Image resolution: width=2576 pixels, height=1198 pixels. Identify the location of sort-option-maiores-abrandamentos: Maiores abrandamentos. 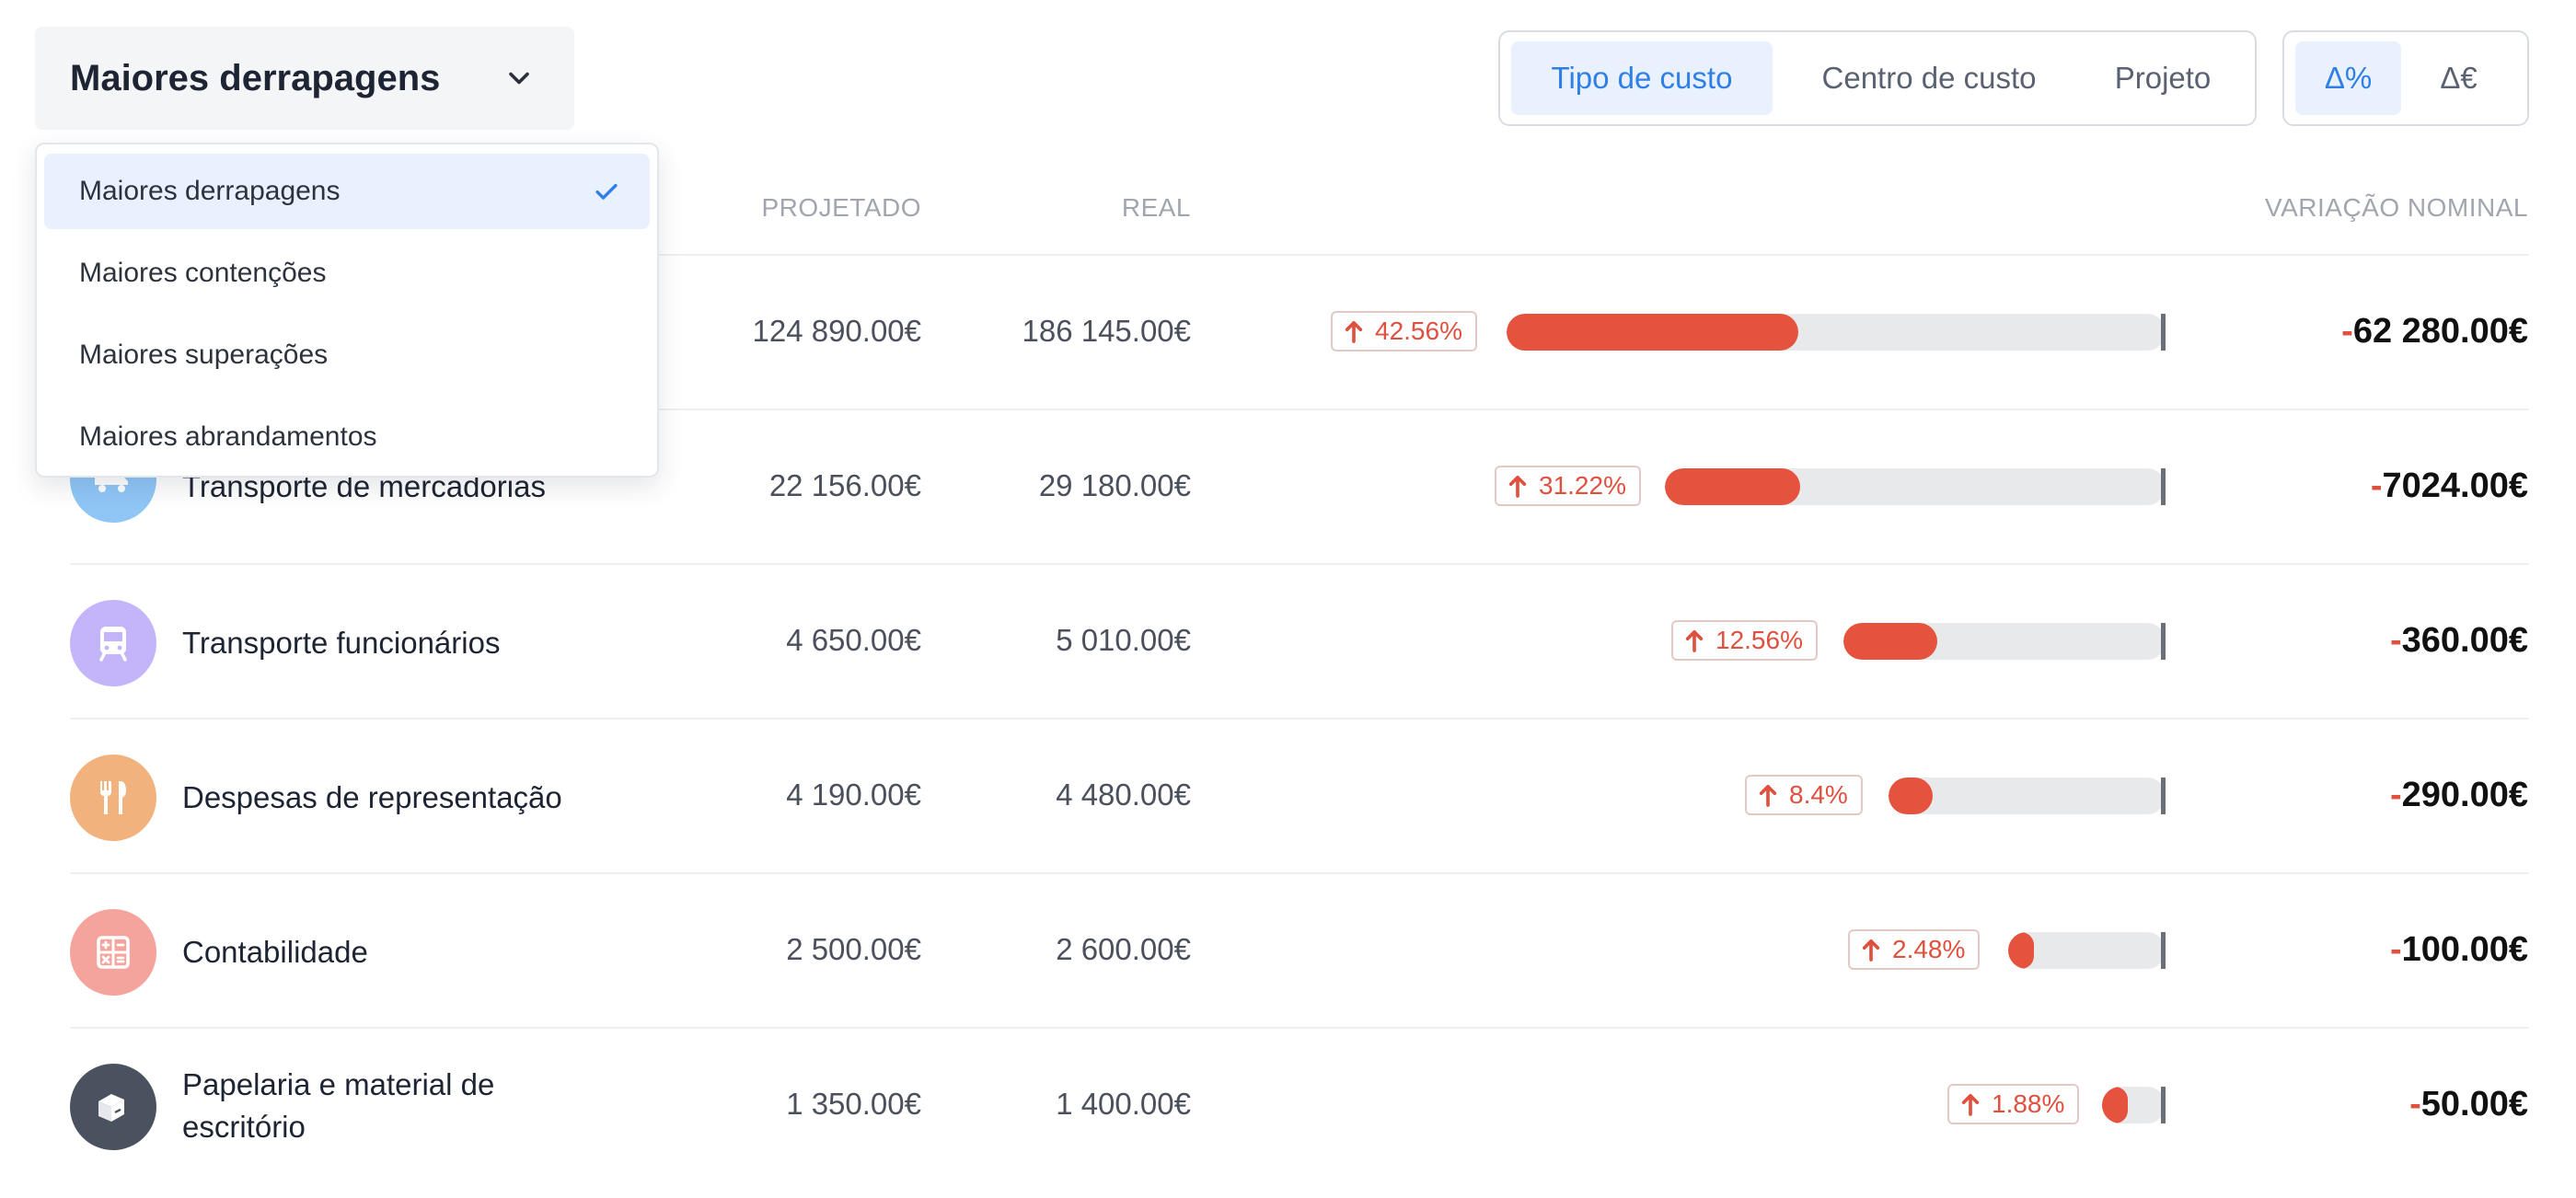
(347, 437).